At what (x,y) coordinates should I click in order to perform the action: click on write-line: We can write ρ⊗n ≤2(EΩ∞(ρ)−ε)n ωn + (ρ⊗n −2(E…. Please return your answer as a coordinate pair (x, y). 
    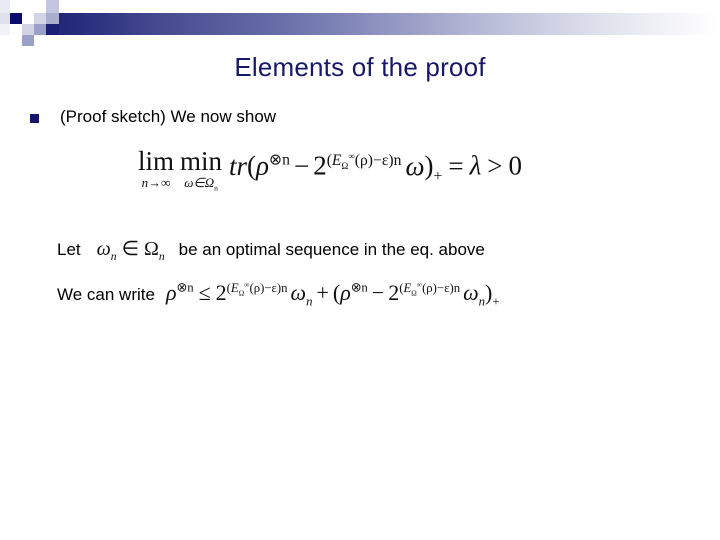
    Looking at the image, I should click on (278, 294).